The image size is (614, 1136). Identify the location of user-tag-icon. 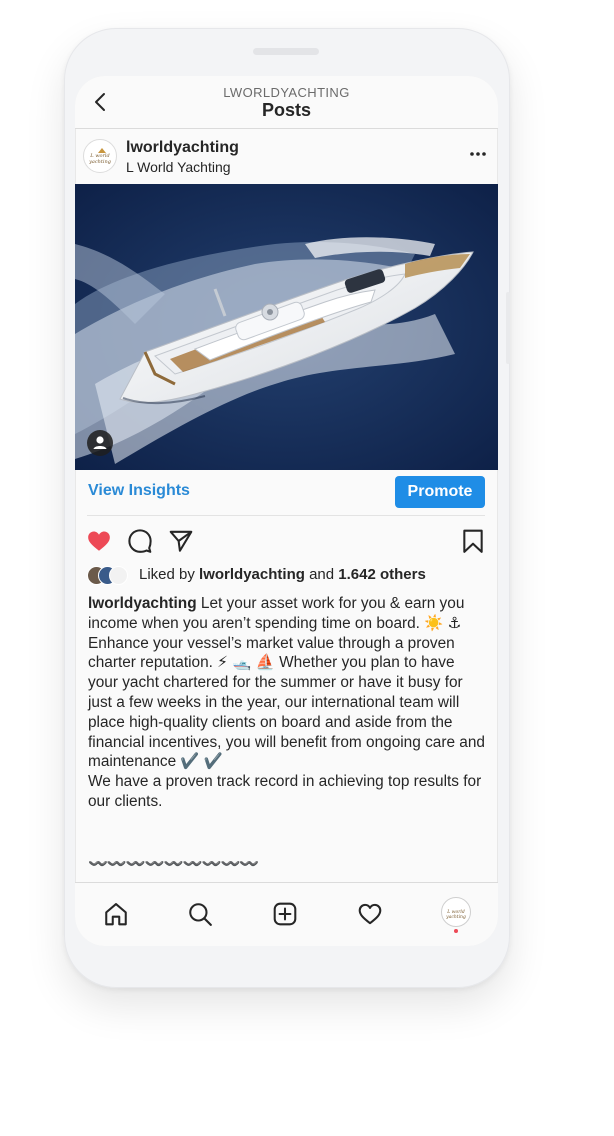
(100, 442).